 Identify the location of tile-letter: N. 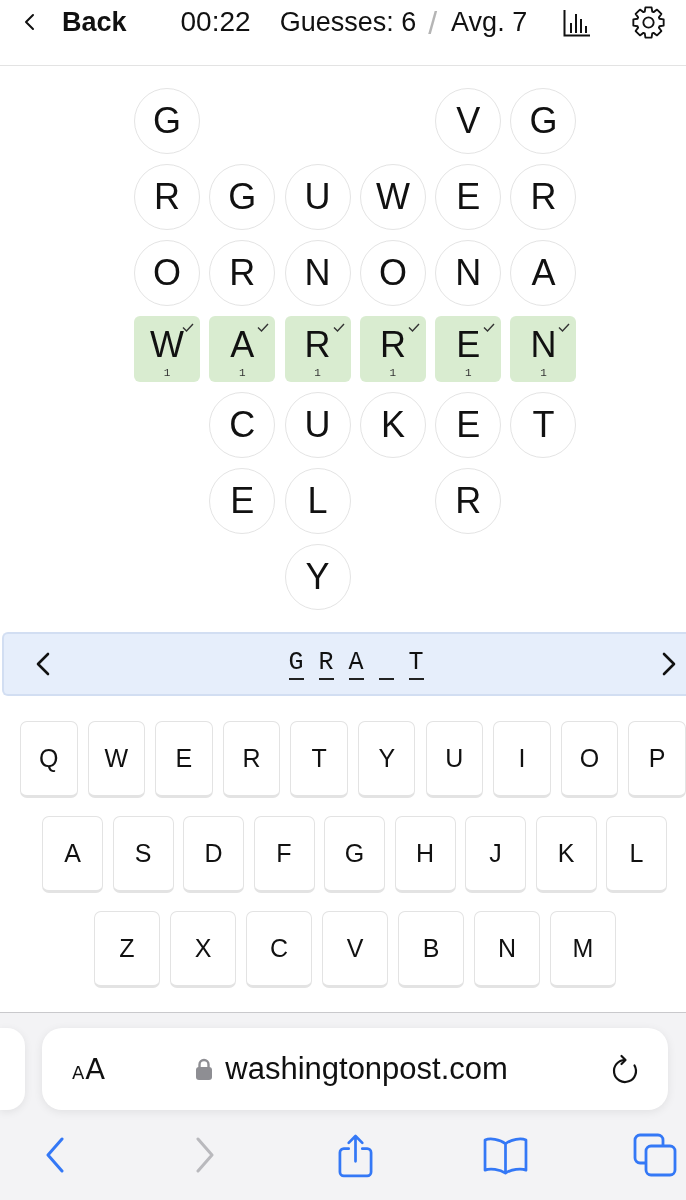
(543, 345).